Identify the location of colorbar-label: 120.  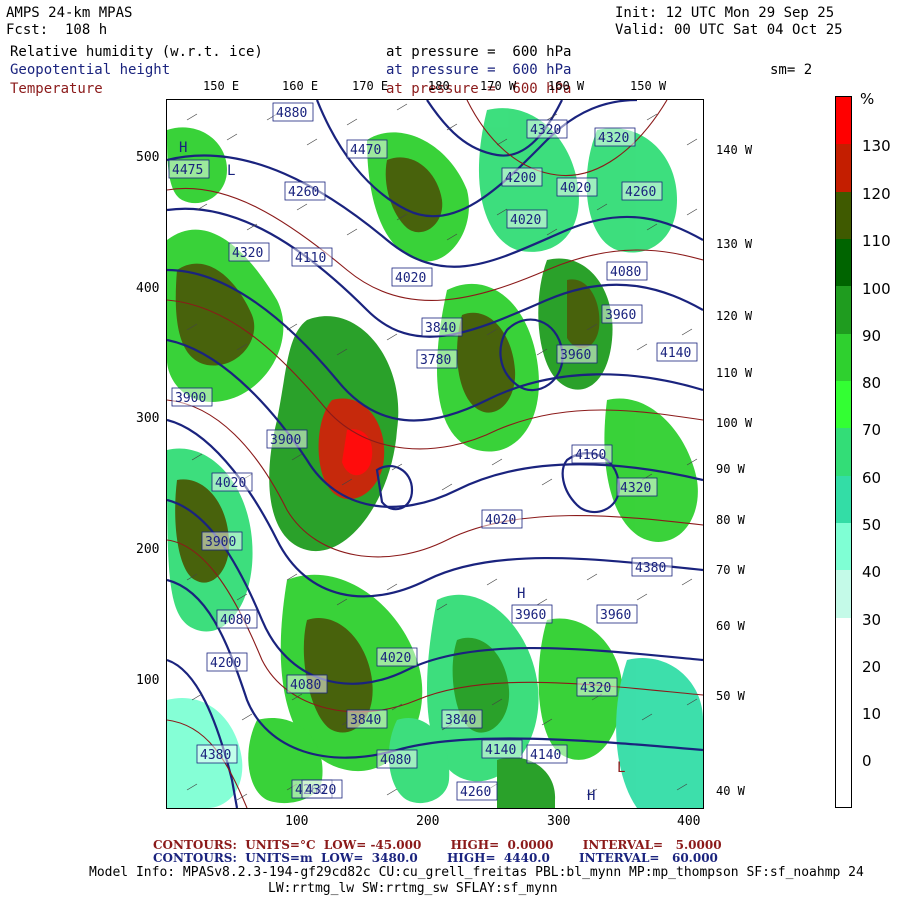
(876, 194).